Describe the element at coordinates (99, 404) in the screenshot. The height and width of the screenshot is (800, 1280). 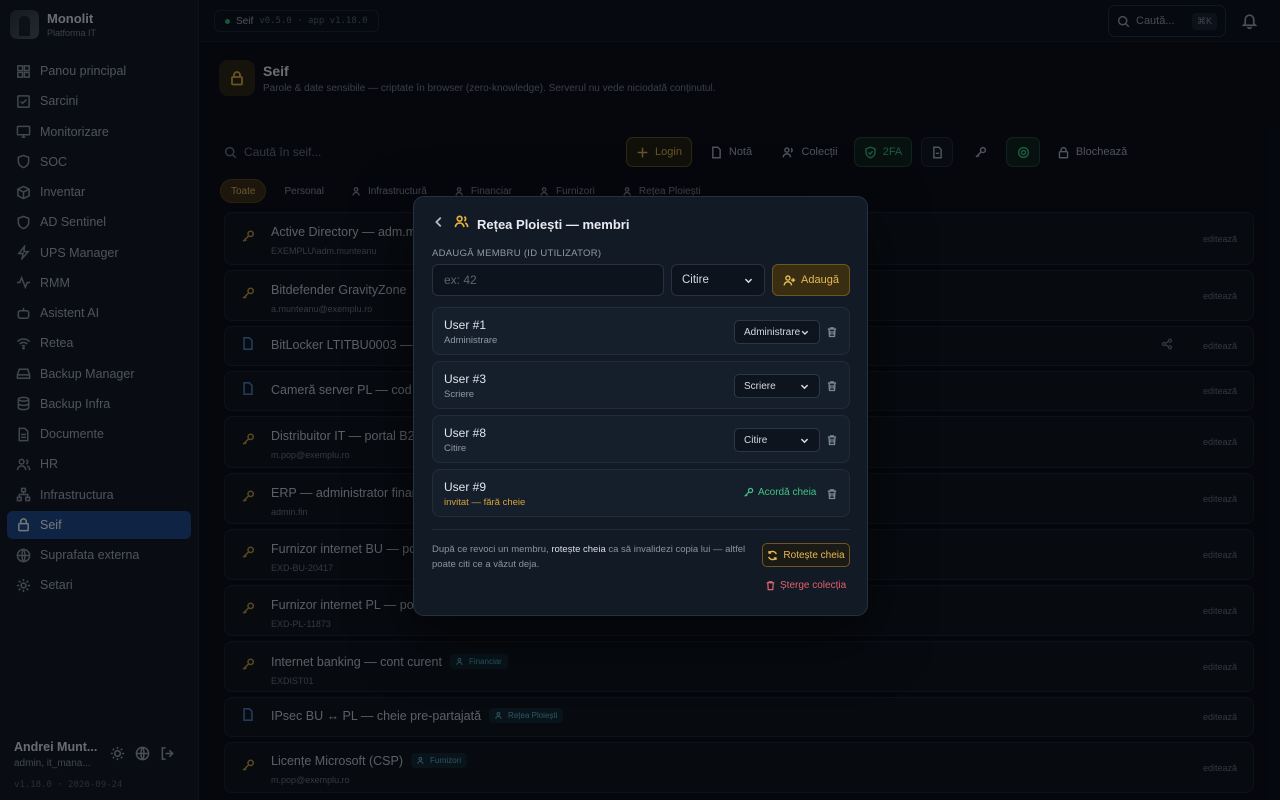
I see `sidebar-item-backup-infra: Backup Infra` at that location.